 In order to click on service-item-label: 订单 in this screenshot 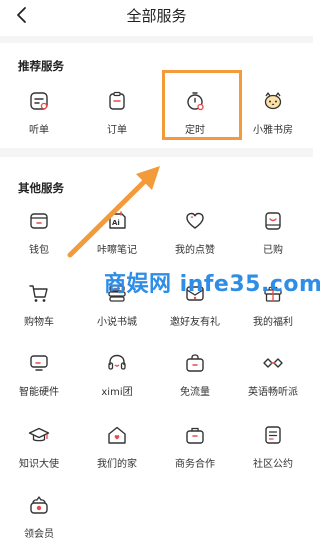, I will do `click(117, 130)`.